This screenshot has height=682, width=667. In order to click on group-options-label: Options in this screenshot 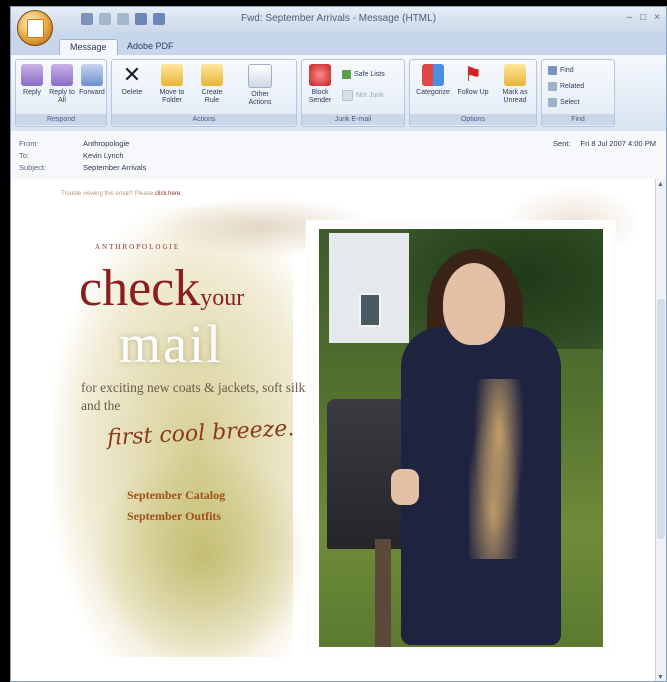, I will do `click(473, 119)`.